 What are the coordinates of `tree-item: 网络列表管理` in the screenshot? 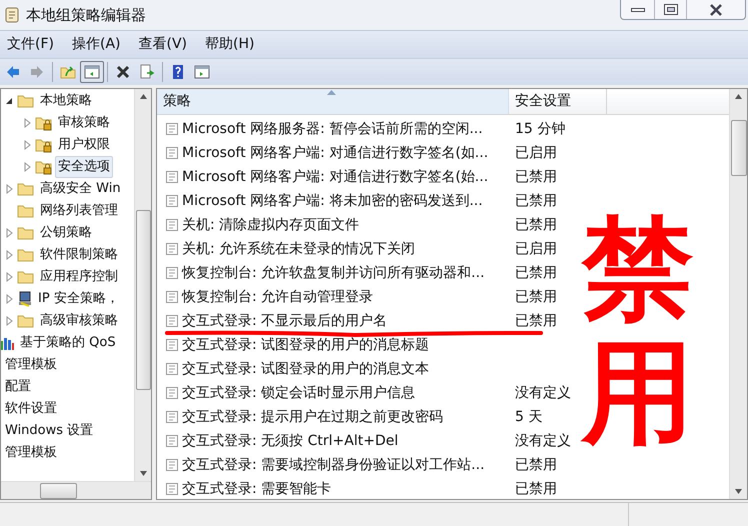 It's located at (79, 211).